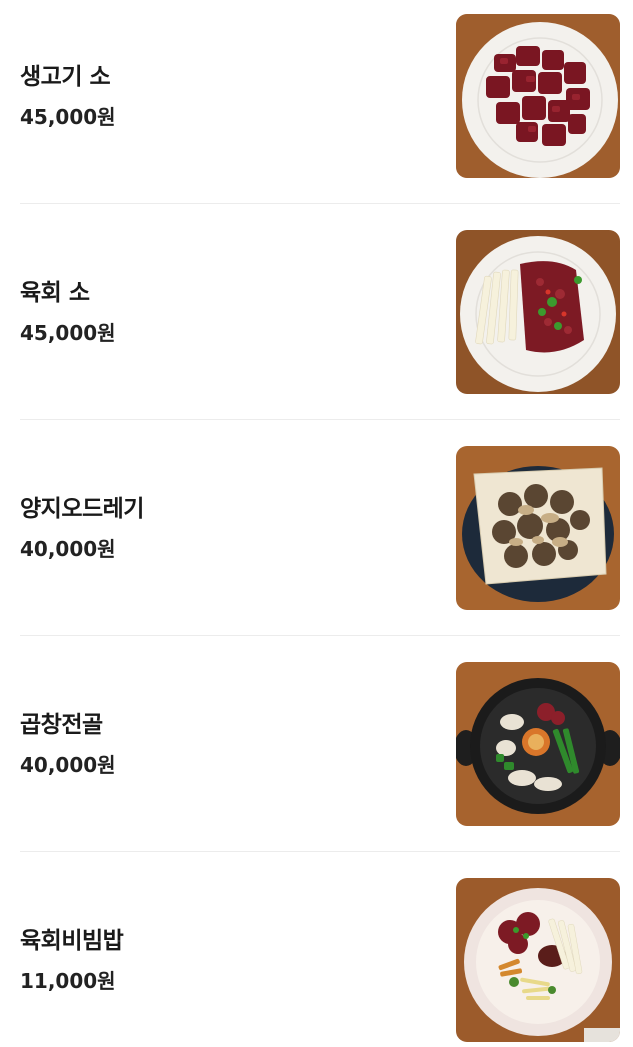  I want to click on brisket-odregi-image, so click(538, 528).